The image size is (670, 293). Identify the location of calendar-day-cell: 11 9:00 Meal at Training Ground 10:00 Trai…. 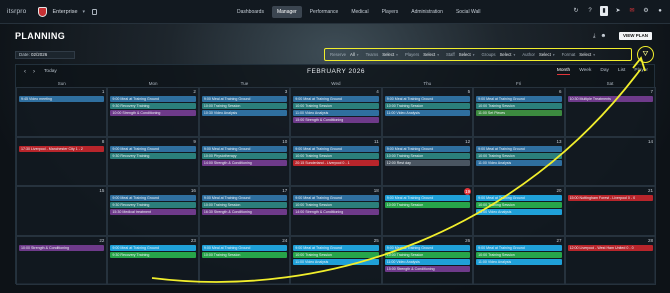
(336, 161).